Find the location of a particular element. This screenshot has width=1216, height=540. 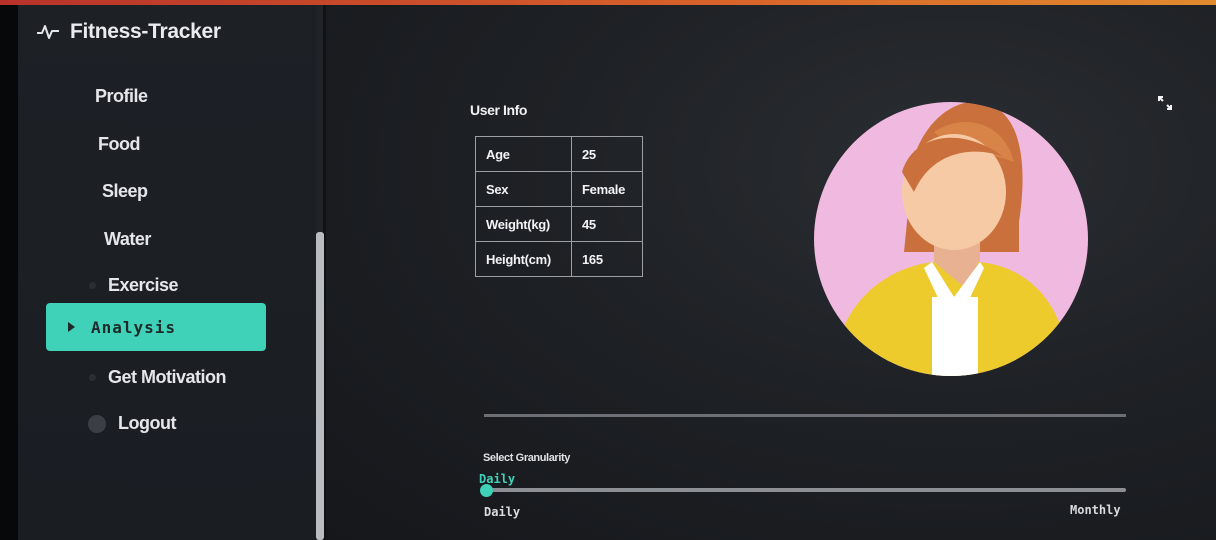

activity-pulse-icon is located at coordinates (48, 32).